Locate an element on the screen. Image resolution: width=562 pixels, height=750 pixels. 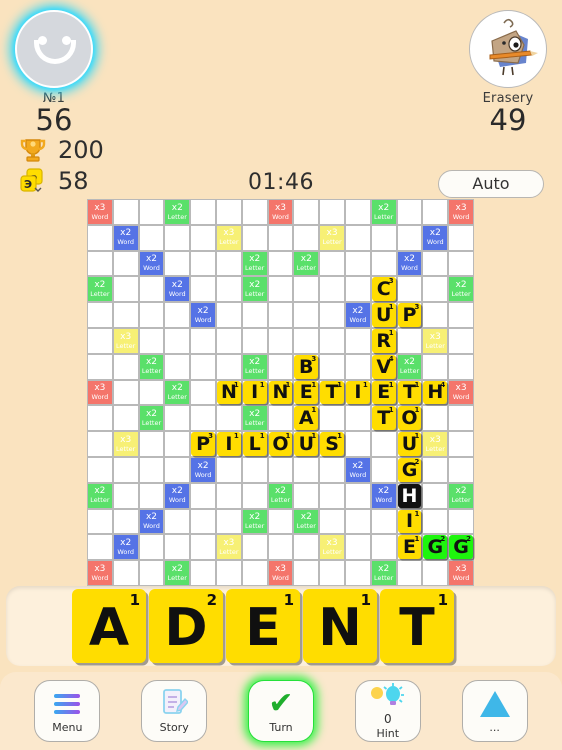
board-tile: H4 is located at coordinates (435, 392).